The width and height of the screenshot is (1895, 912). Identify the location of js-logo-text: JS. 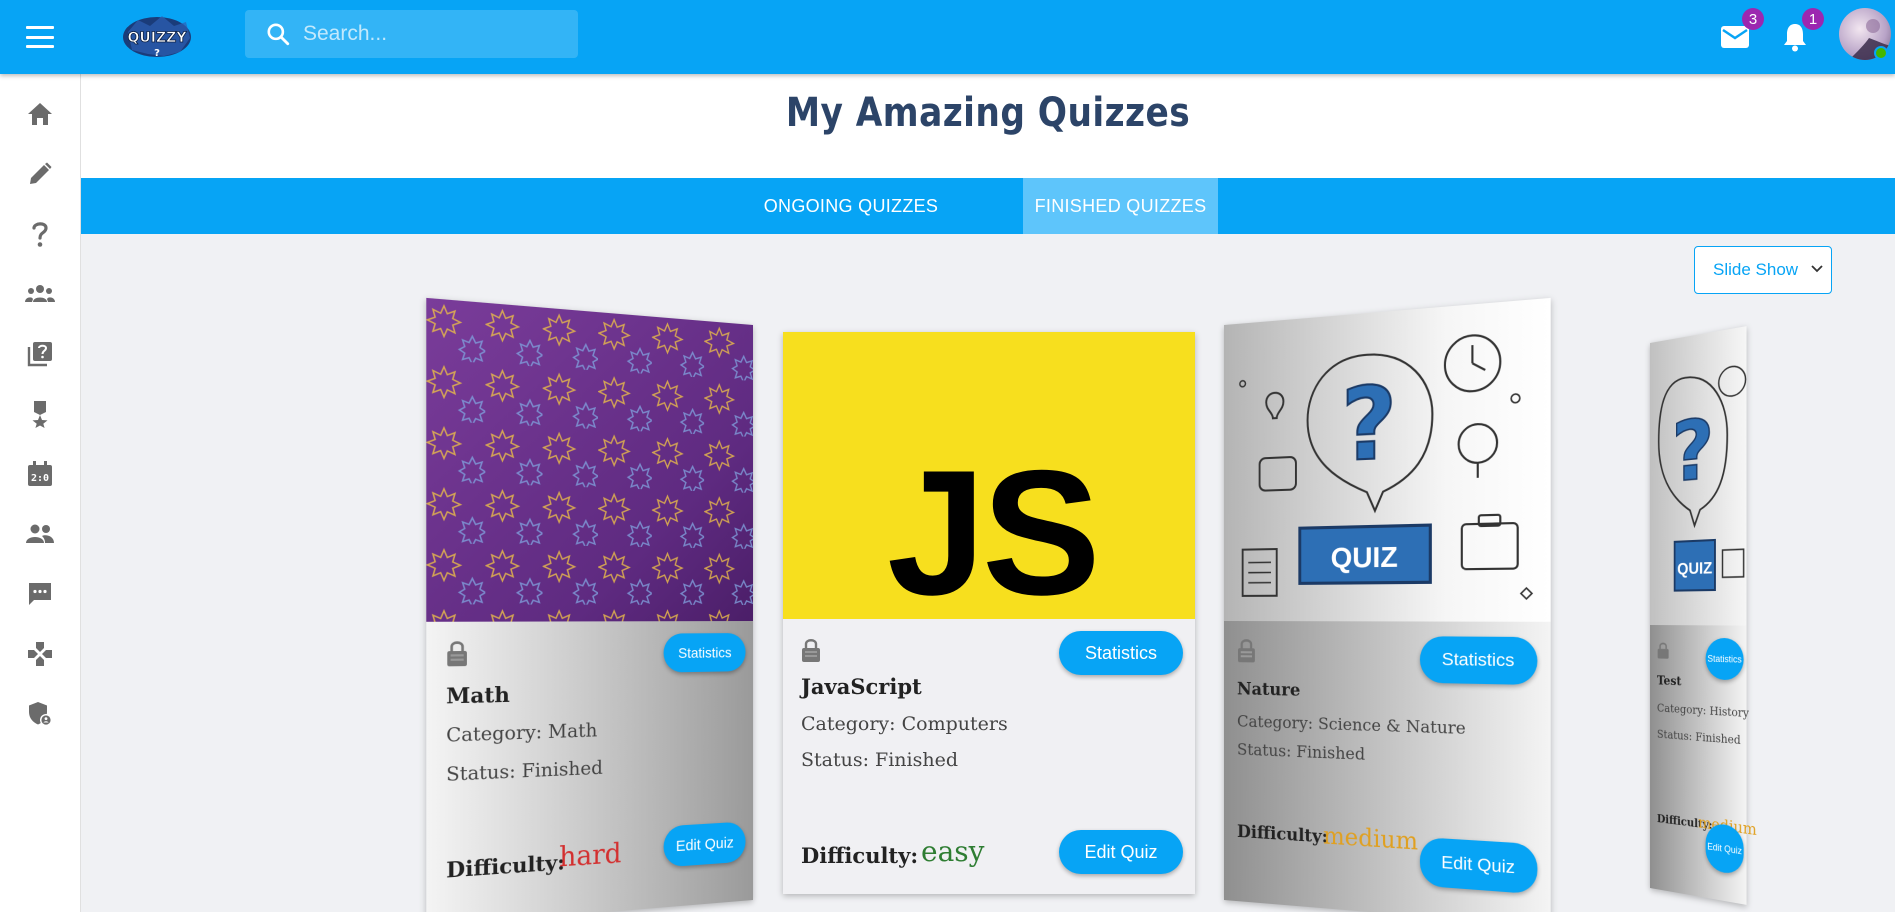
(994, 526).